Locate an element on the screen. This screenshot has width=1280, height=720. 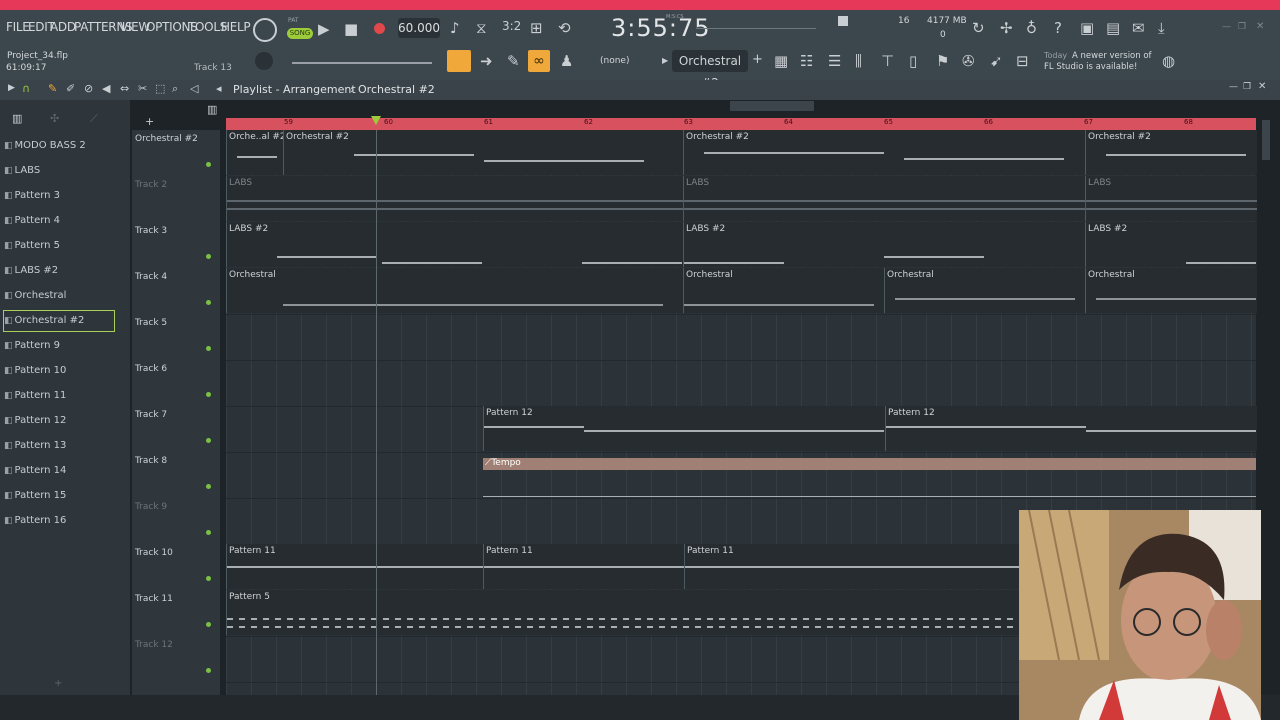
track-header: Track 8 is located at coordinates (176, 475).